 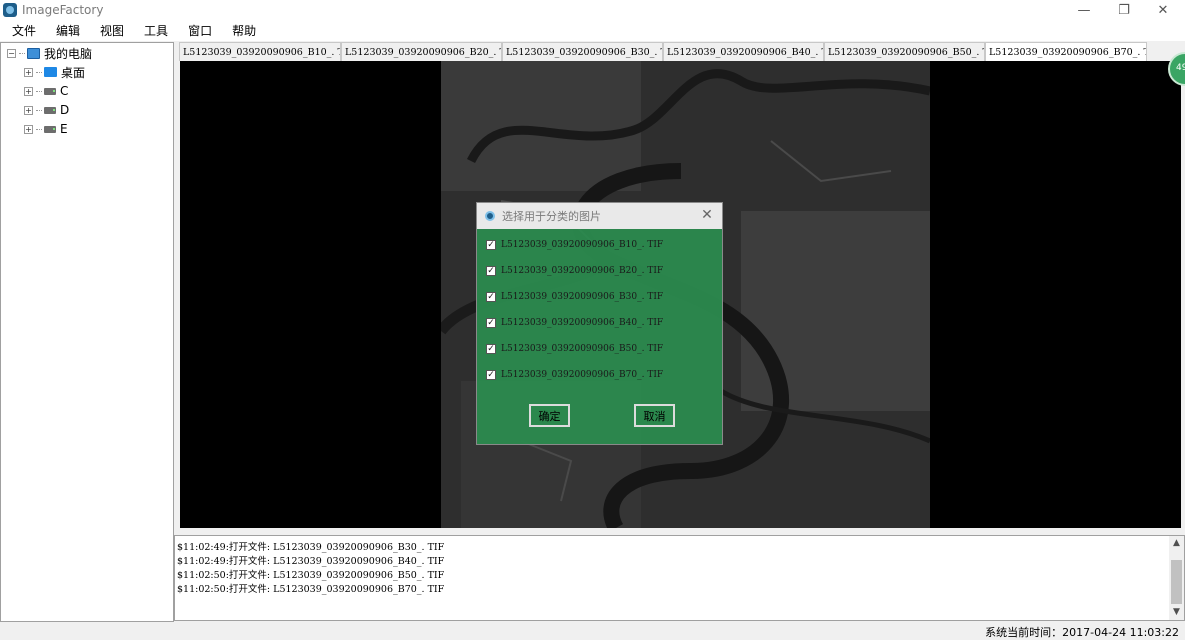 What do you see at coordinates (11, 53) in the screenshot?
I see `collapse-icon: −` at bounding box center [11, 53].